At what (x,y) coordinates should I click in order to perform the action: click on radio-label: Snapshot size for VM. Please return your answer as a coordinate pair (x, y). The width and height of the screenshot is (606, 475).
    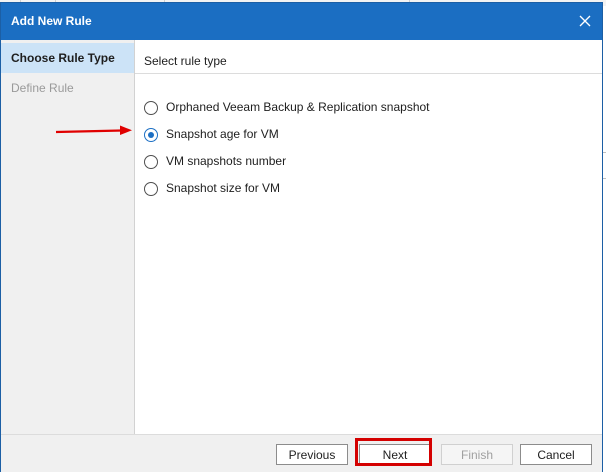
    Looking at the image, I should click on (223, 188).